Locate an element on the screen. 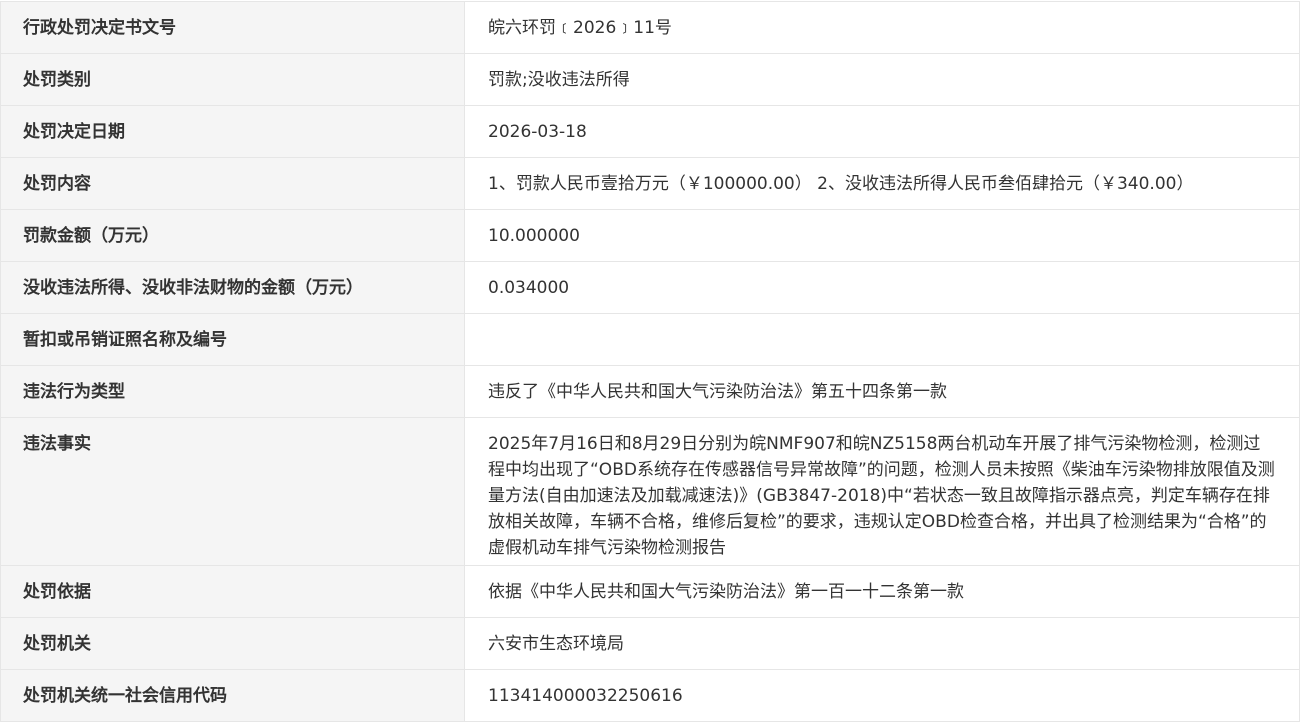 The height and width of the screenshot is (722, 1300). field-value: 0.034000 is located at coordinates (882, 287).